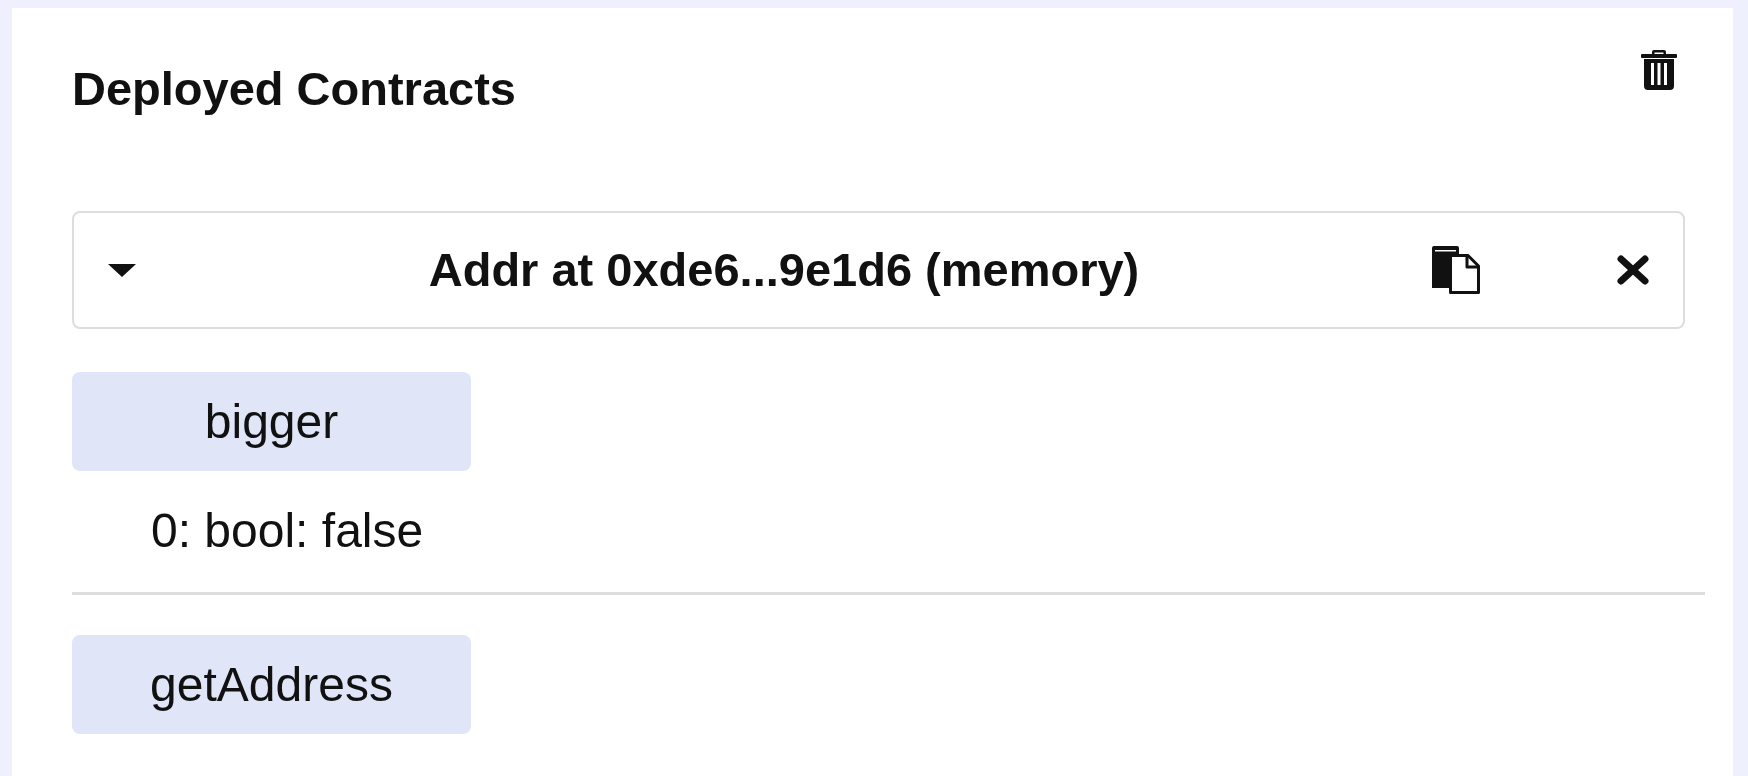  Describe the element at coordinates (294, 89) in the screenshot. I see `section-title: Deployed Contracts` at that location.